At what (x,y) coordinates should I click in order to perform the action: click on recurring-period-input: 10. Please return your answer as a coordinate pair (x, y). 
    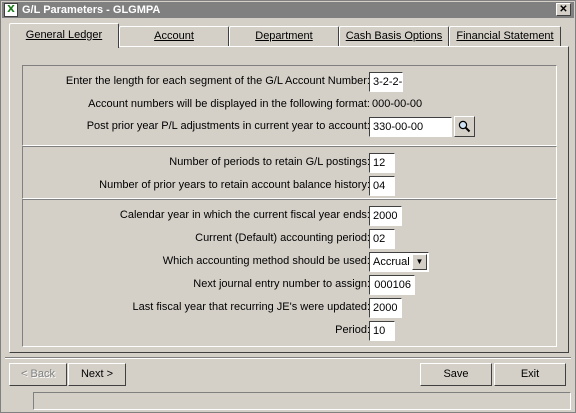
    Looking at the image, I should click on (382, 331).